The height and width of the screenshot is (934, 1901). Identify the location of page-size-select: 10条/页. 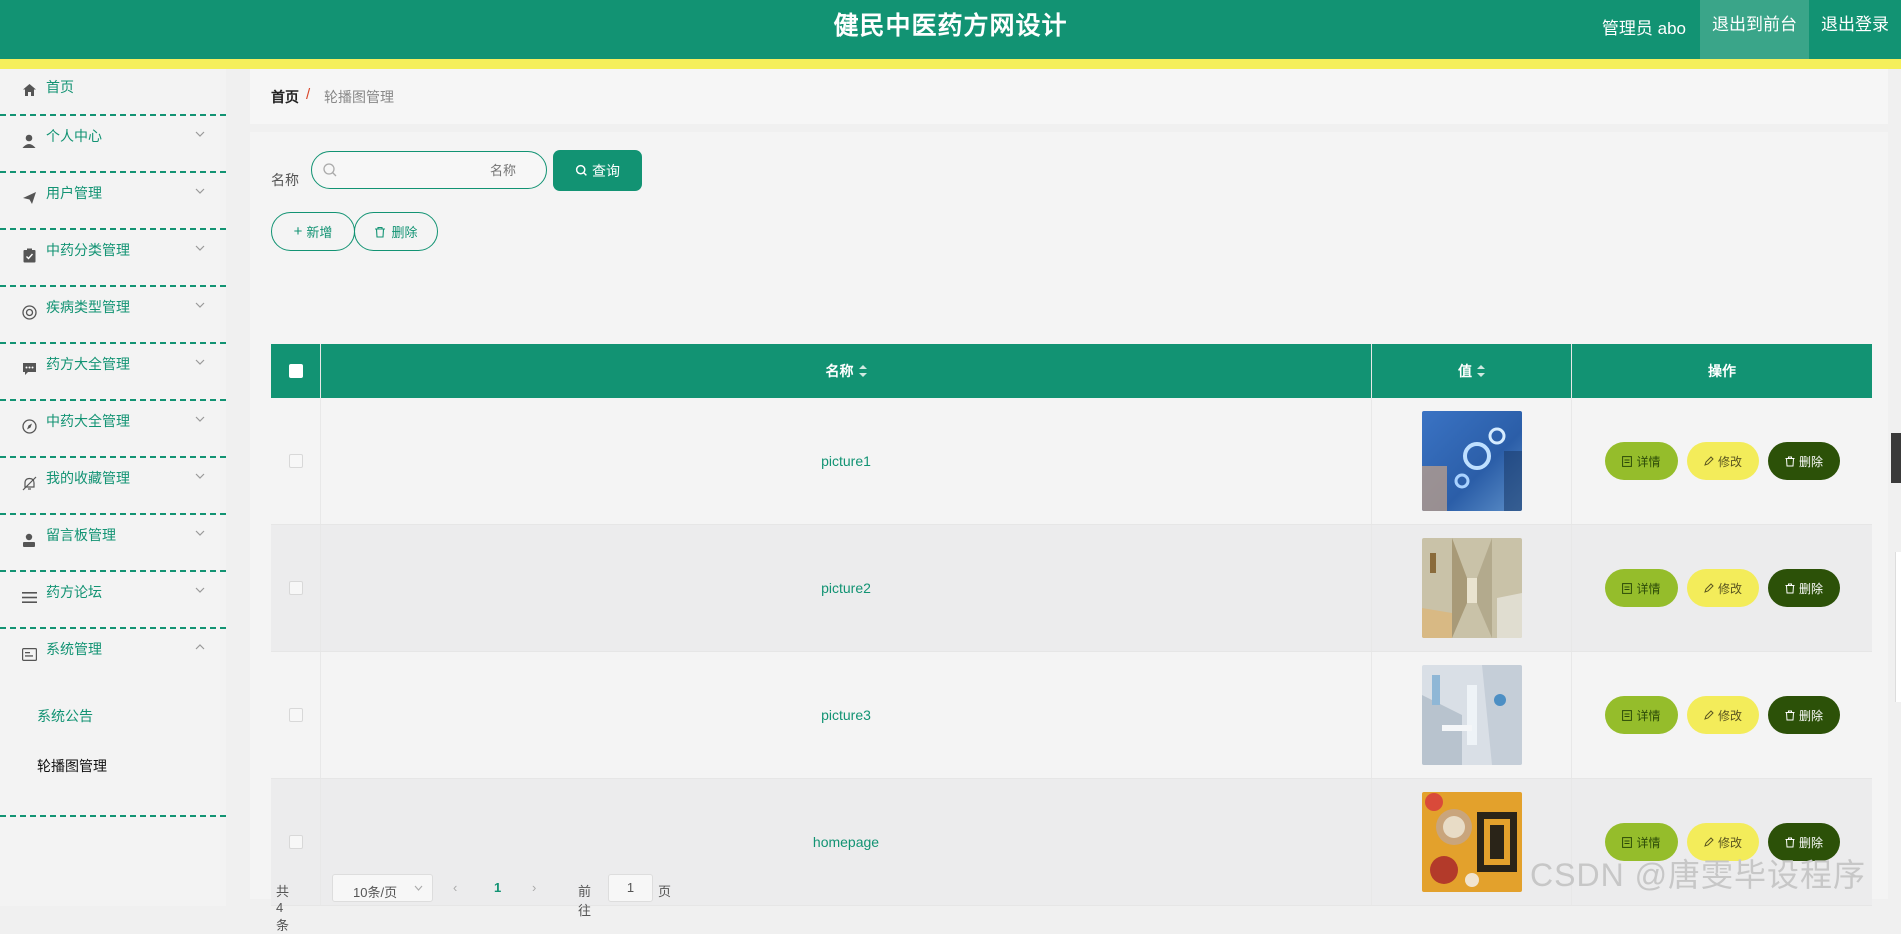
(382, 888).